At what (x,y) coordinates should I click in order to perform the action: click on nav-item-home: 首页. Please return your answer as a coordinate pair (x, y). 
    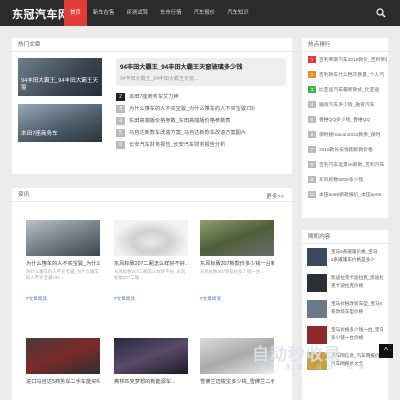
    Looking at the image, I should click on (75, 13).